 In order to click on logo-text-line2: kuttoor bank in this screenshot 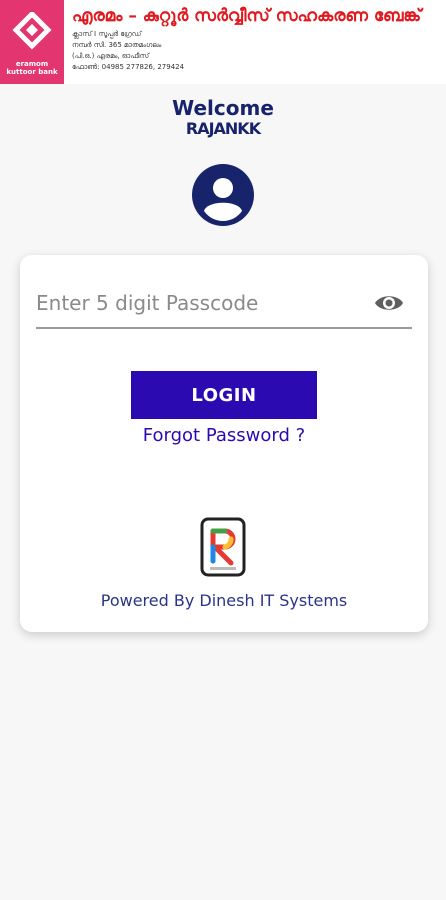, I will do `click(32, 72)`.